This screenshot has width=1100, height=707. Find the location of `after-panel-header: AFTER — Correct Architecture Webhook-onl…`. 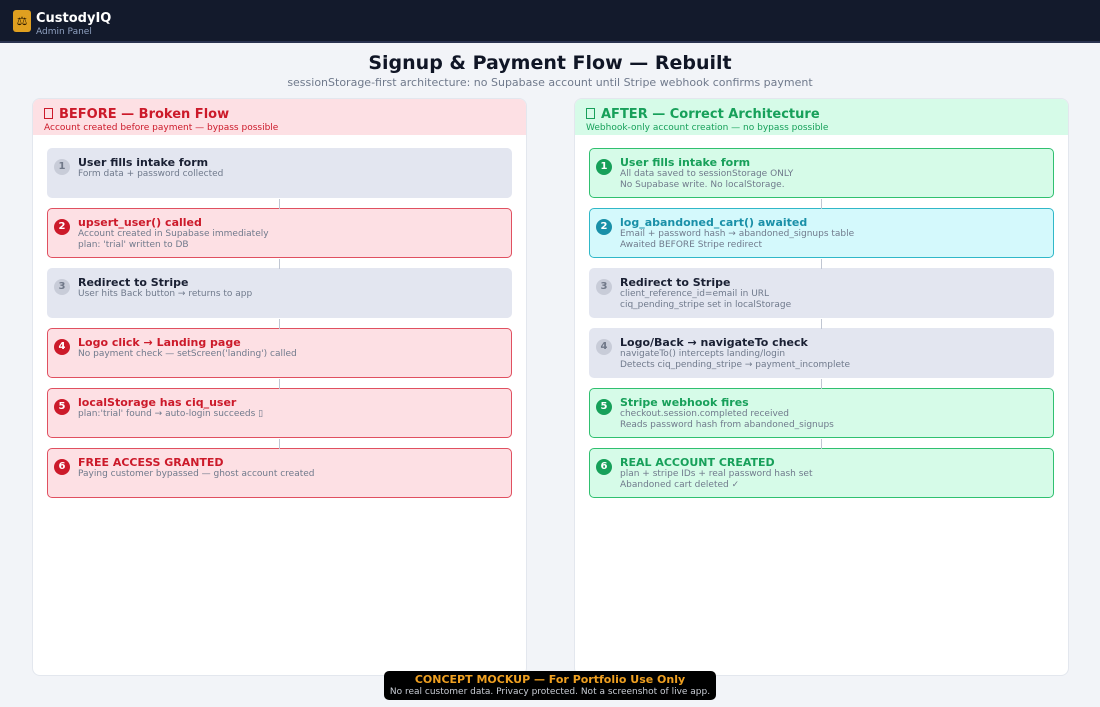

after-panel-header: AFTER — Correct Architecture Webhook-onl… is located at coordinates (821, 117).